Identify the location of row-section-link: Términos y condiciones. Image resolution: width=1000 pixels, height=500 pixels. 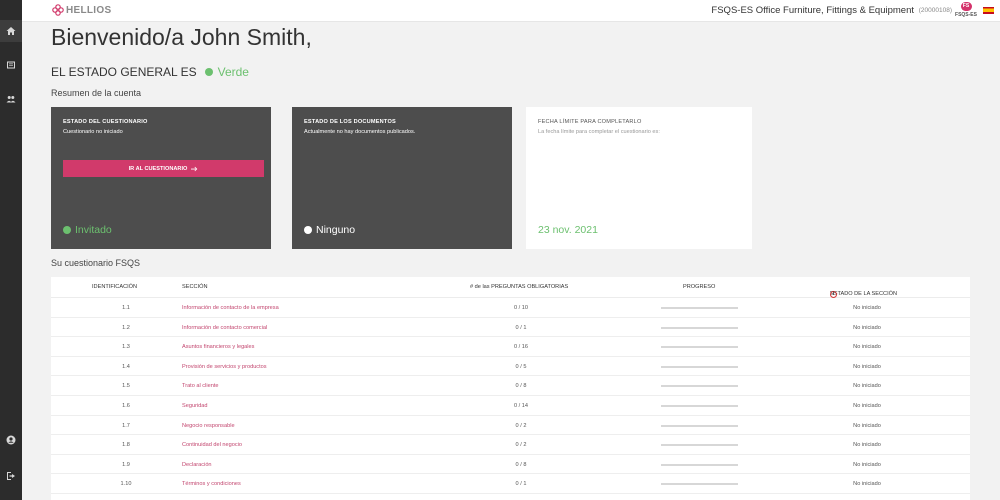
(211, 484).